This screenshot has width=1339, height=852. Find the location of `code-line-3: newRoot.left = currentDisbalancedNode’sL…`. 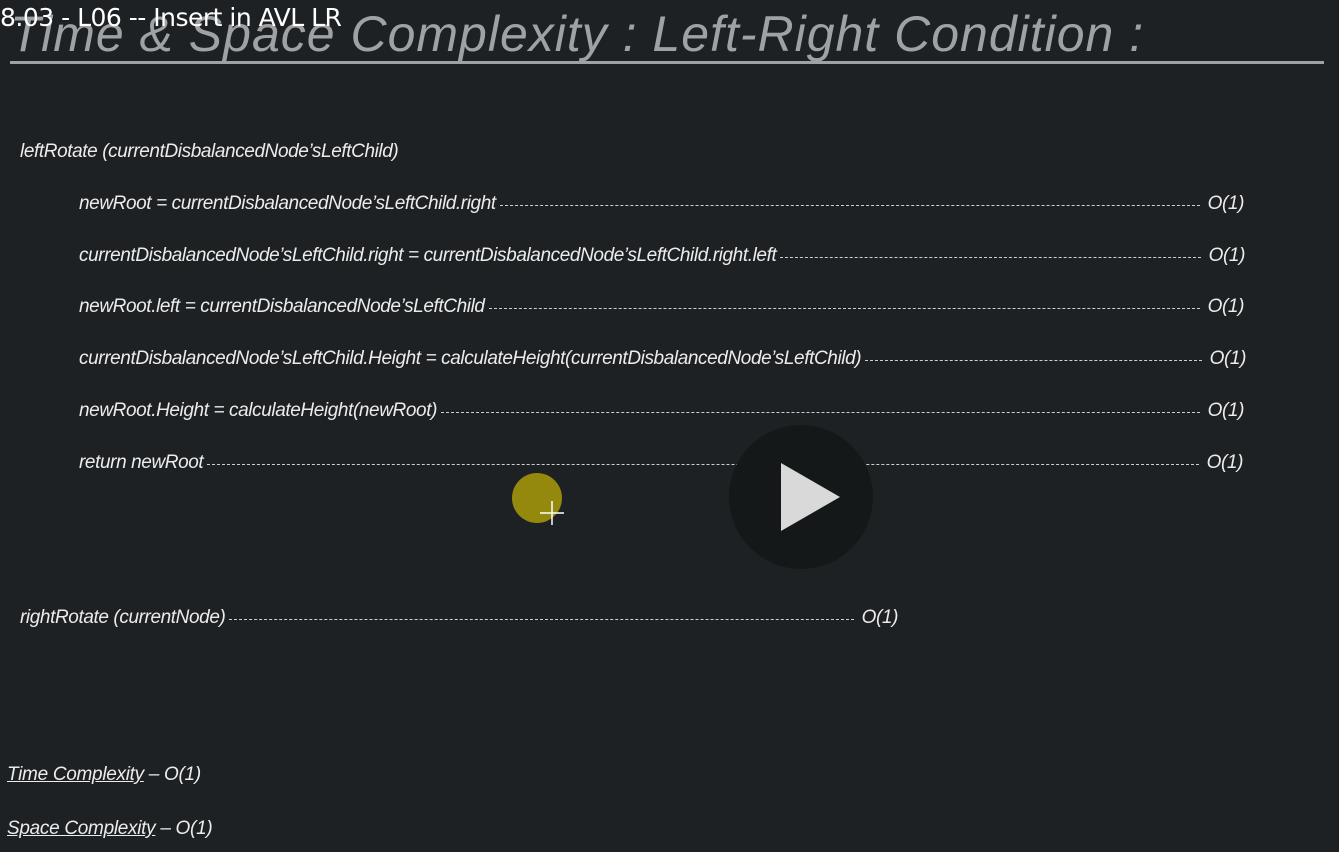

code-line-3: newRoot.left = currentDisbalancedNode’sL… is located at coordinates (661, 307).